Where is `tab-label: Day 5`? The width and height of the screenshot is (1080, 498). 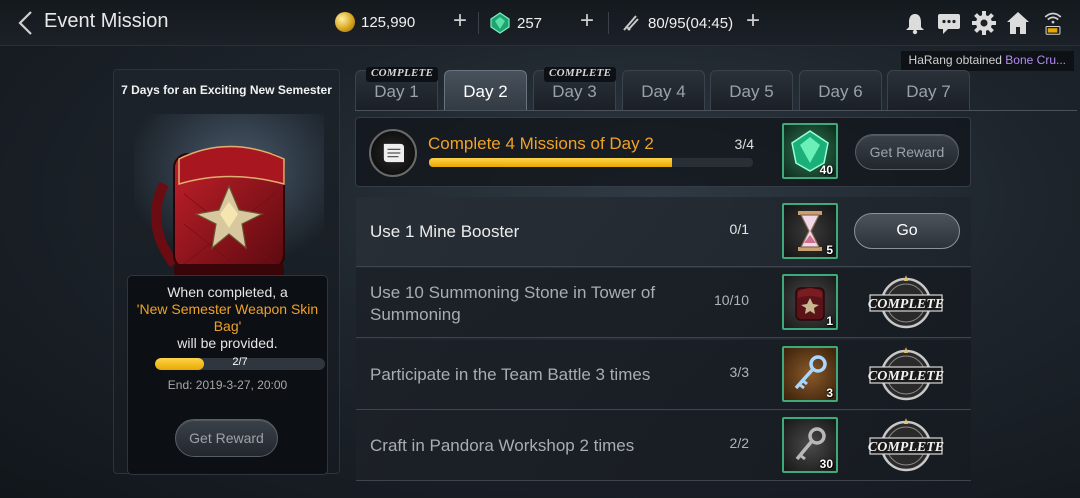
tab-label: Day 5 is located at coordinates (751, 91).